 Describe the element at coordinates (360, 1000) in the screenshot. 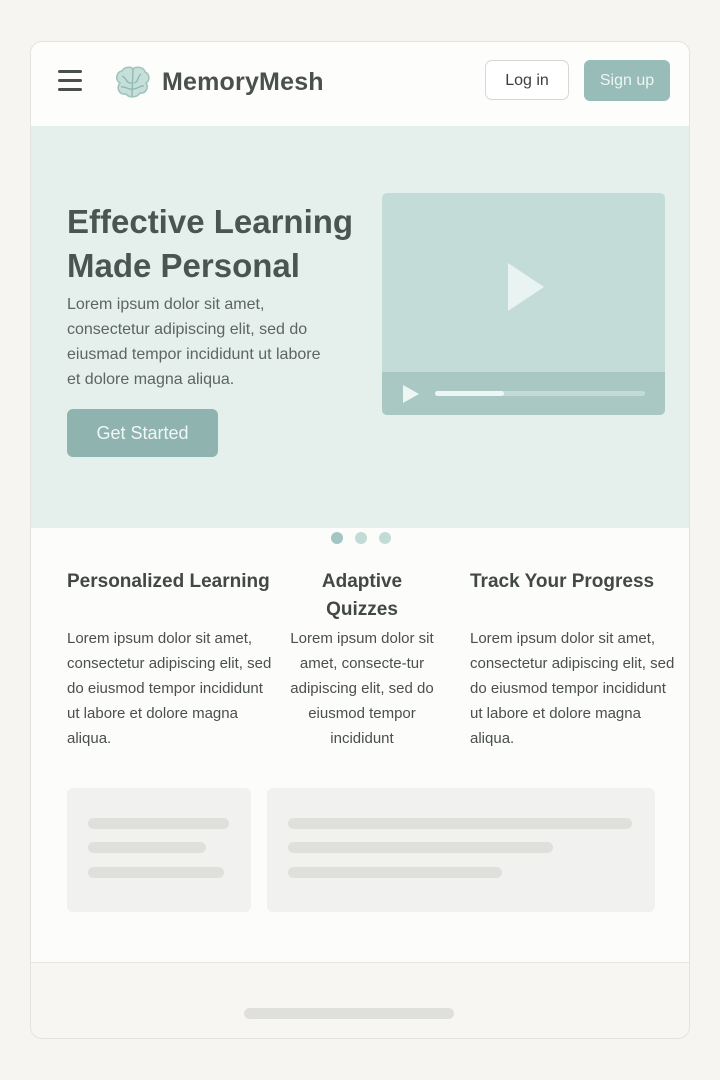

I see `footer` at that location.